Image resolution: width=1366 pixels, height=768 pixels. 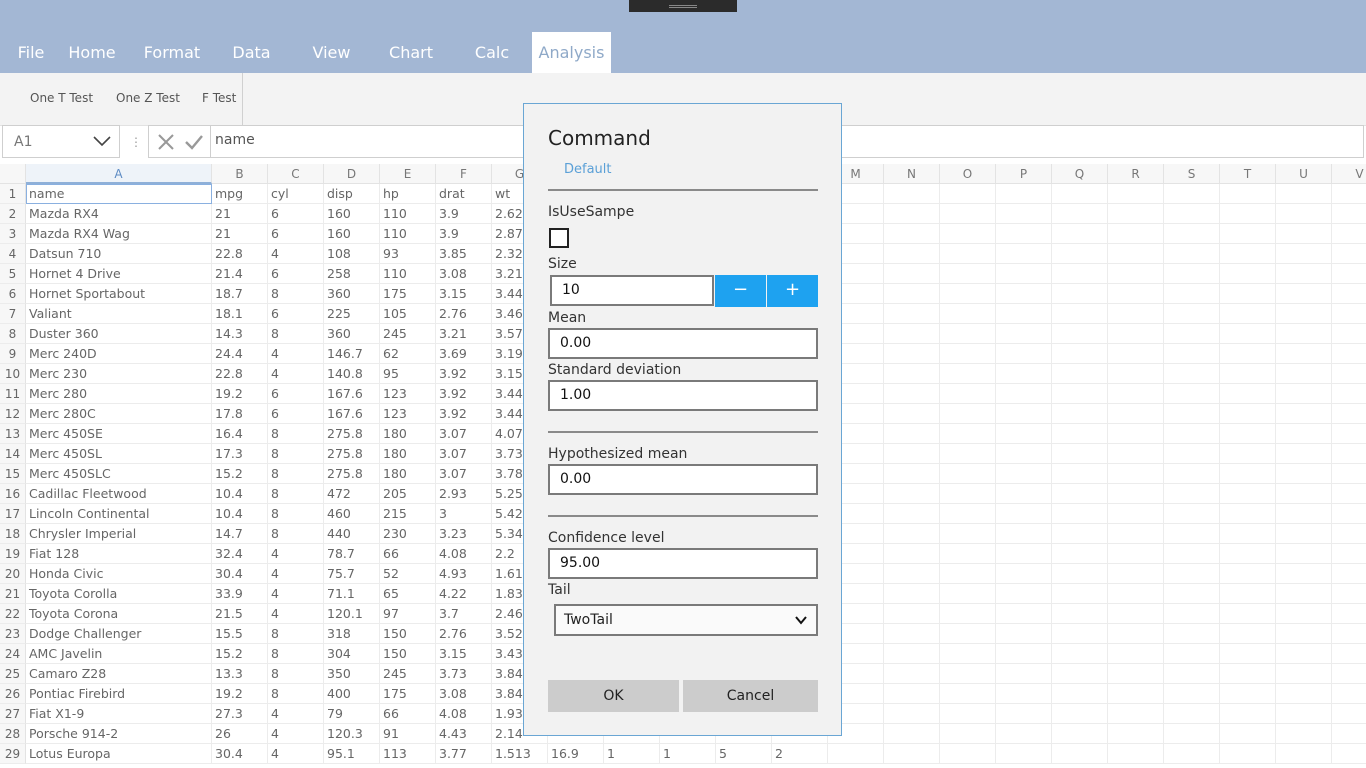 What do you see at coordinates (13, 494) in the screenshot?
I see `row-header: 16` at bounding box center [13, 494].